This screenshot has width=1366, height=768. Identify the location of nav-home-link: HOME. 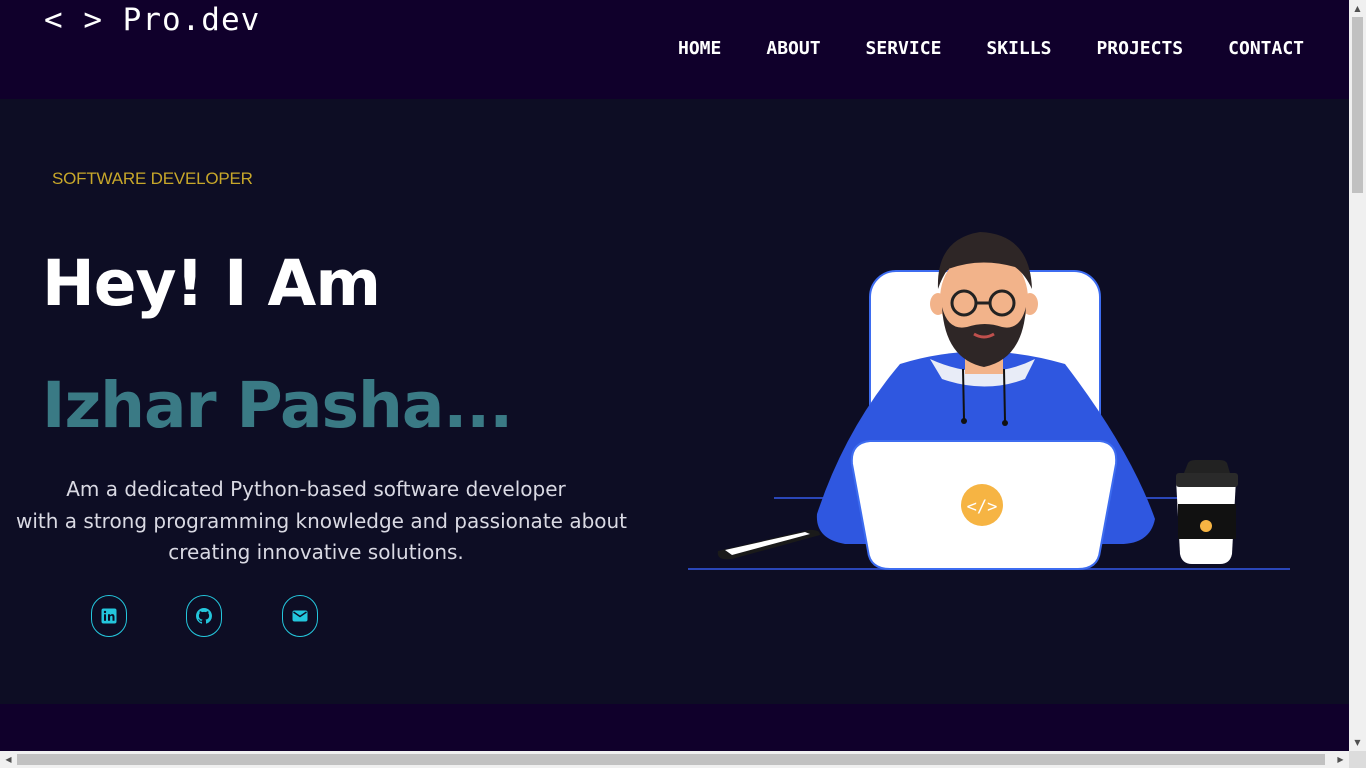
(699, 48).